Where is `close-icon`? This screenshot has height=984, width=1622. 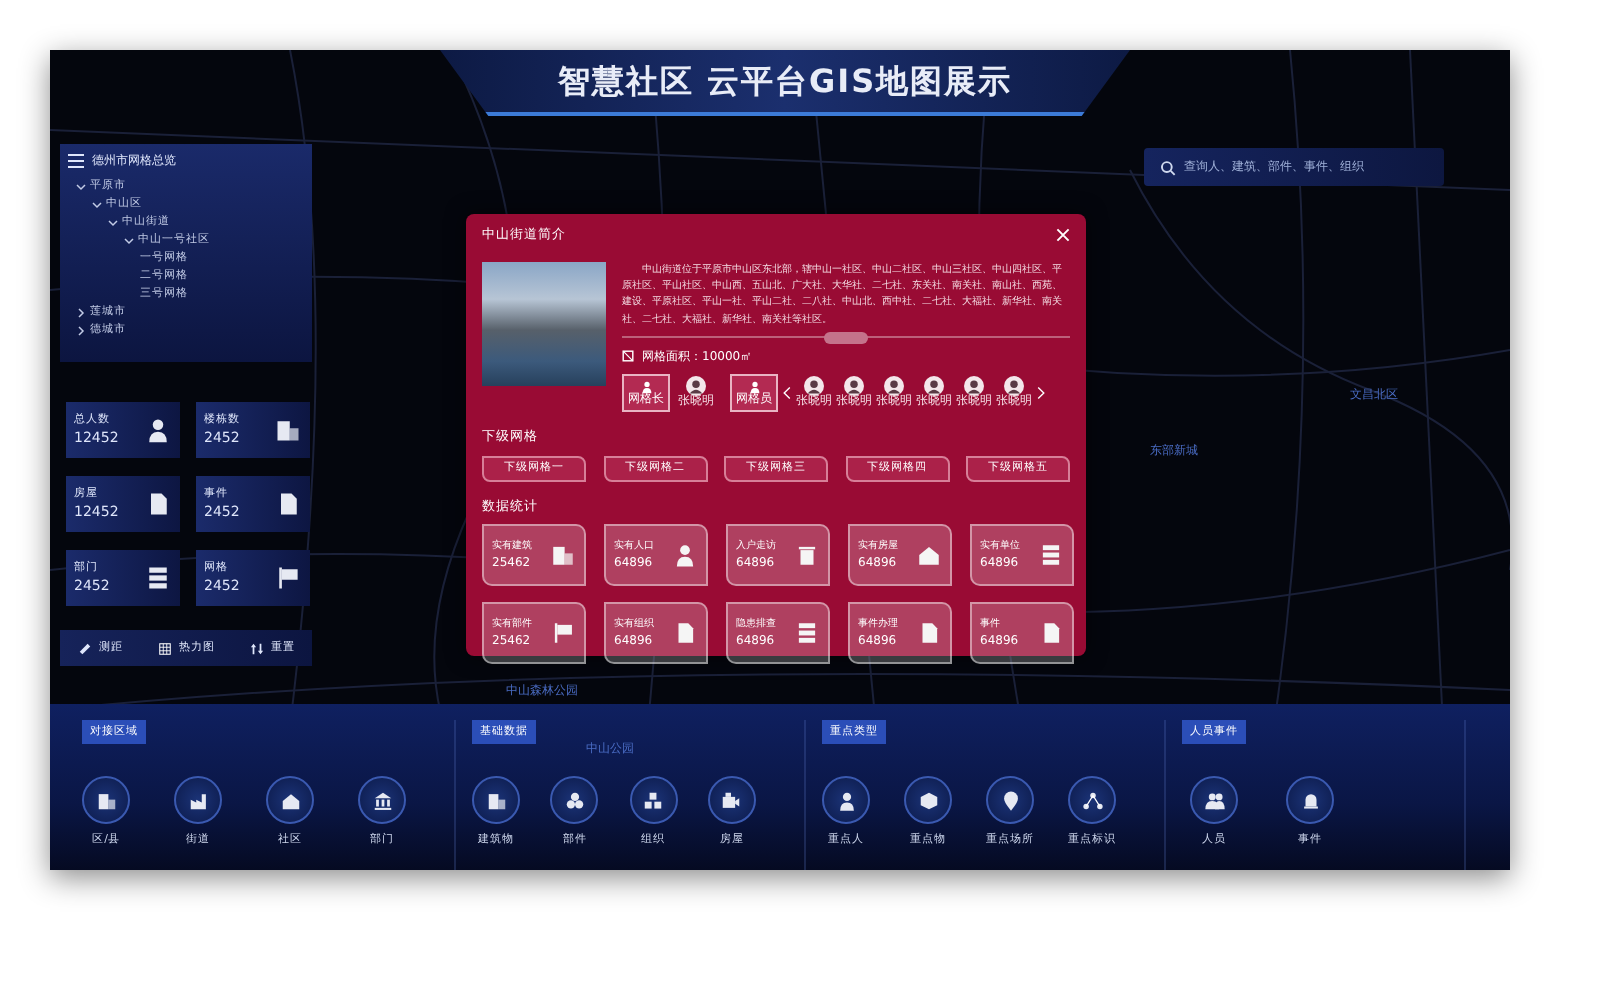
close-icon is located at coordinates (1063, 235).